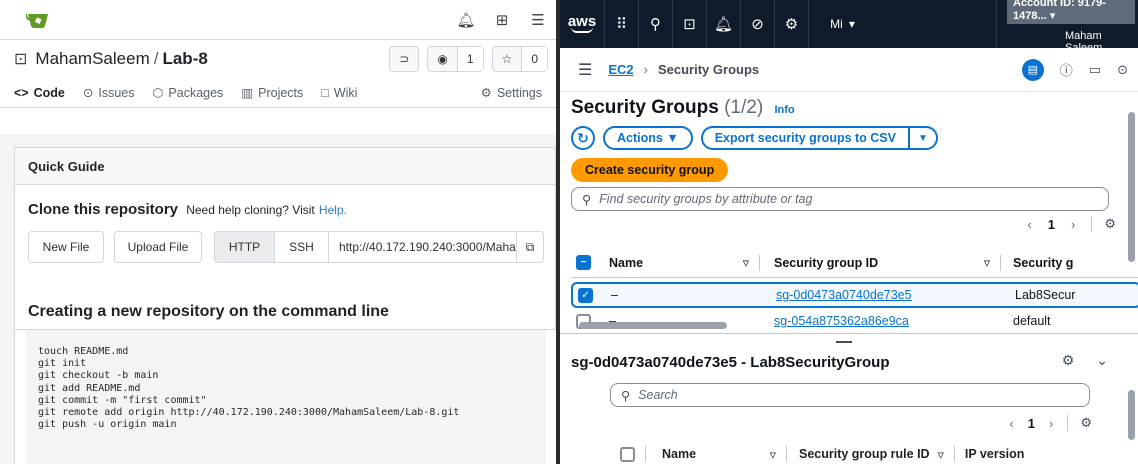 The image size is (1138, 464). Describe the element at coordinates (116, 92) in the screenshot. I see `tab-label: Issues` at that location.